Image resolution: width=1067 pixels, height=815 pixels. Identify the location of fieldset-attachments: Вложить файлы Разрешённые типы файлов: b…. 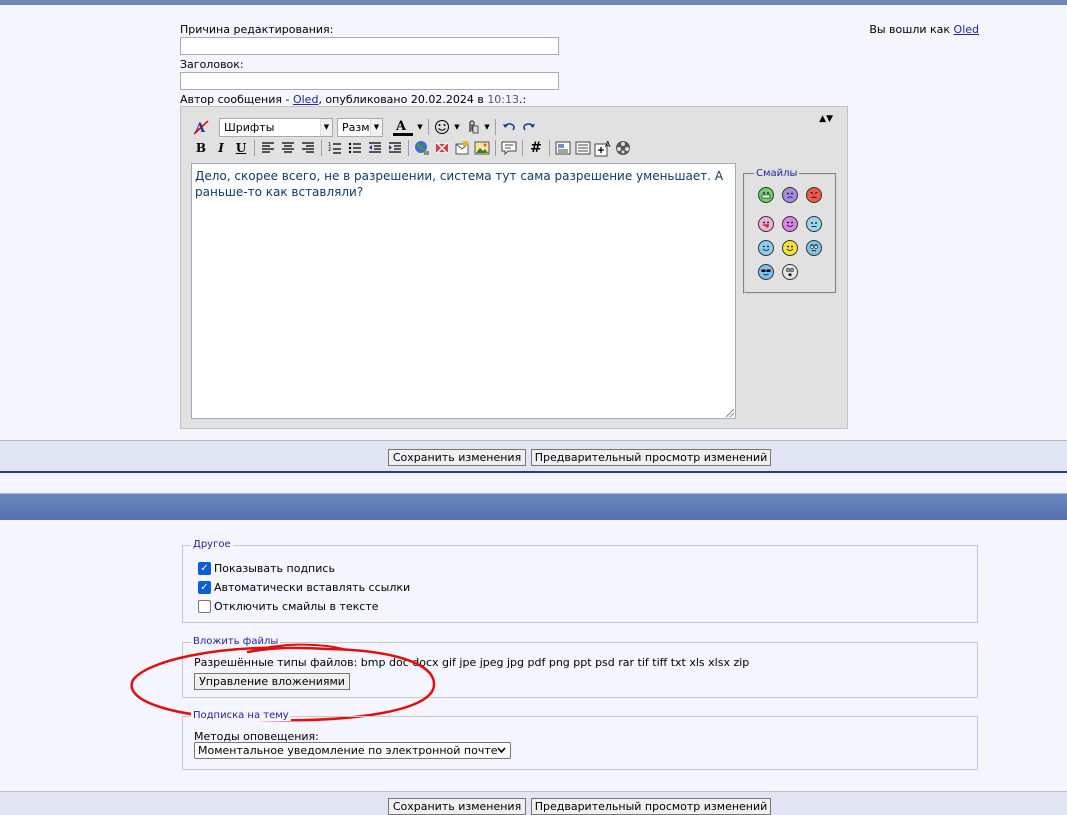
(580, 667).